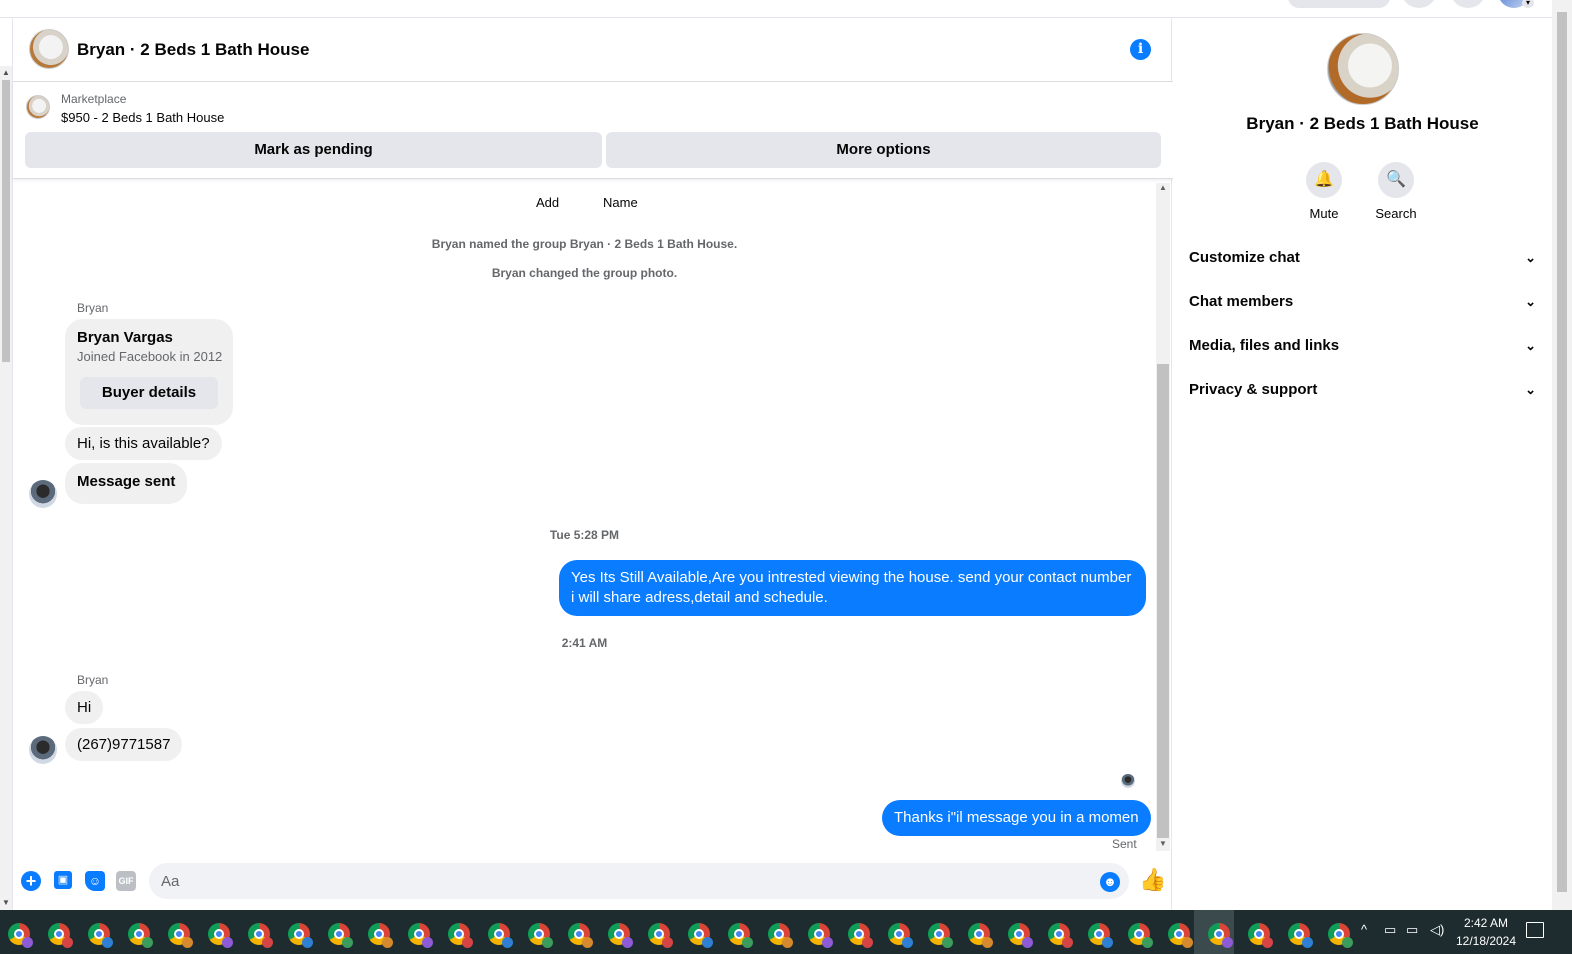 This screenshot has height=954, width=1572. I want to click on top-nav-messenger-button, so click(1468, 4).